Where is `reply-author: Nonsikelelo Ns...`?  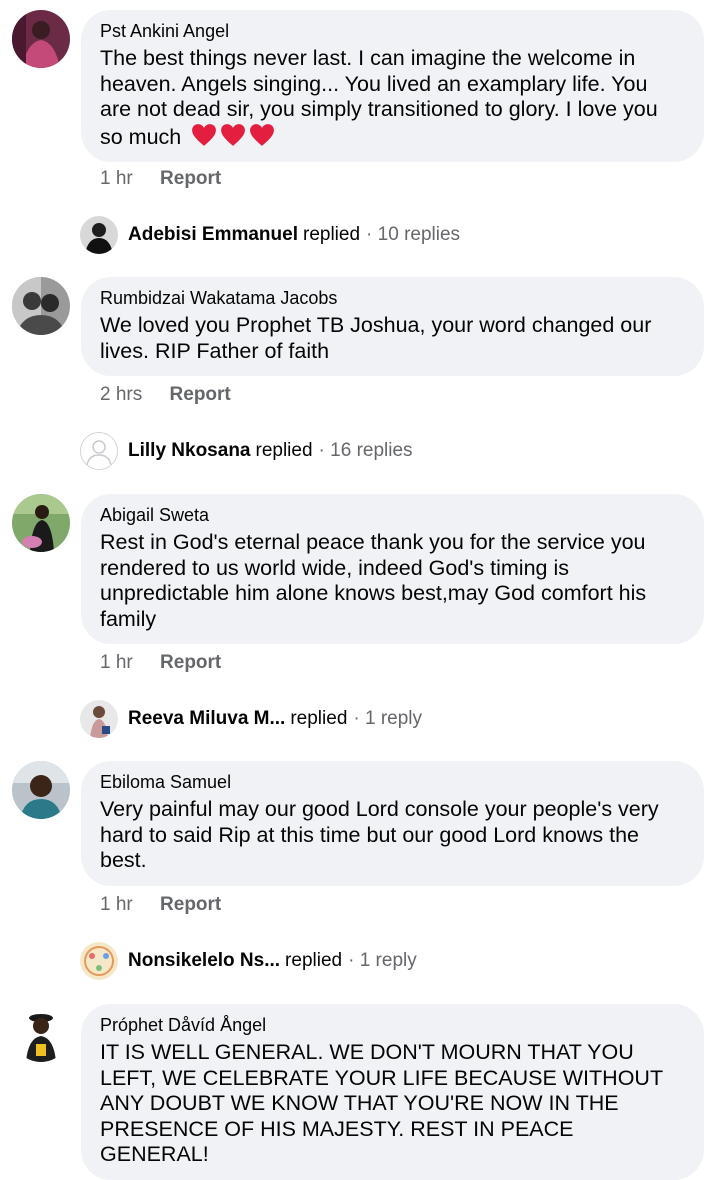 reply-author: Nonsikelelo Ns... is located at coordinates (204, 961).